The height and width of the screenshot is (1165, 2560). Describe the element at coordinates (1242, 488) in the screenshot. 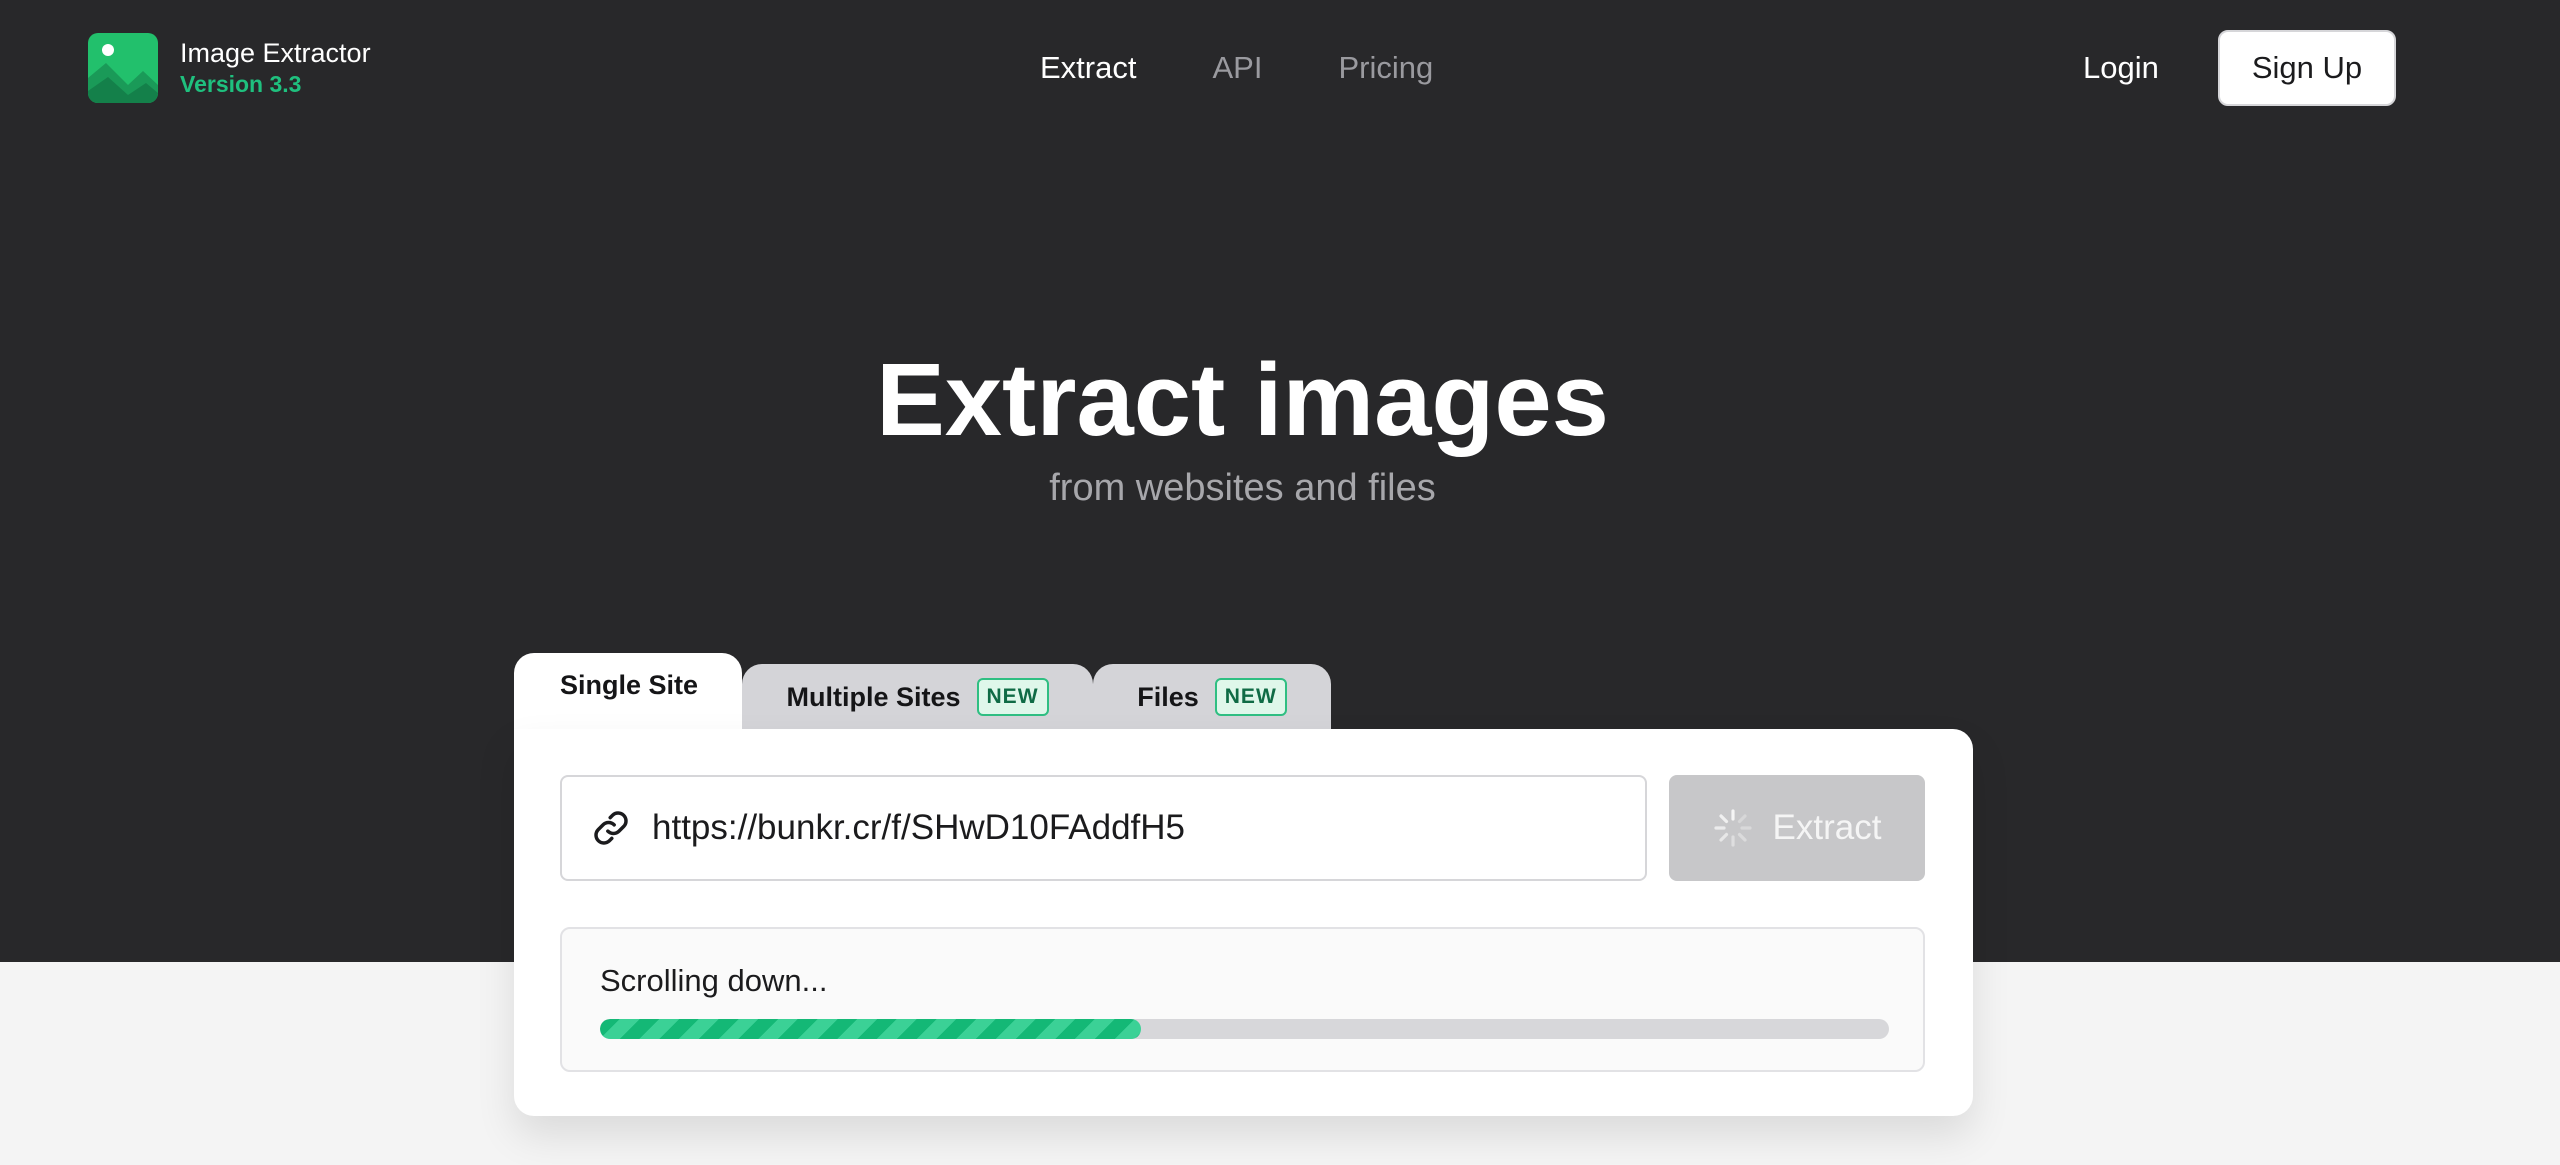

I see `hero-subtitle: from websites and files` at that location.